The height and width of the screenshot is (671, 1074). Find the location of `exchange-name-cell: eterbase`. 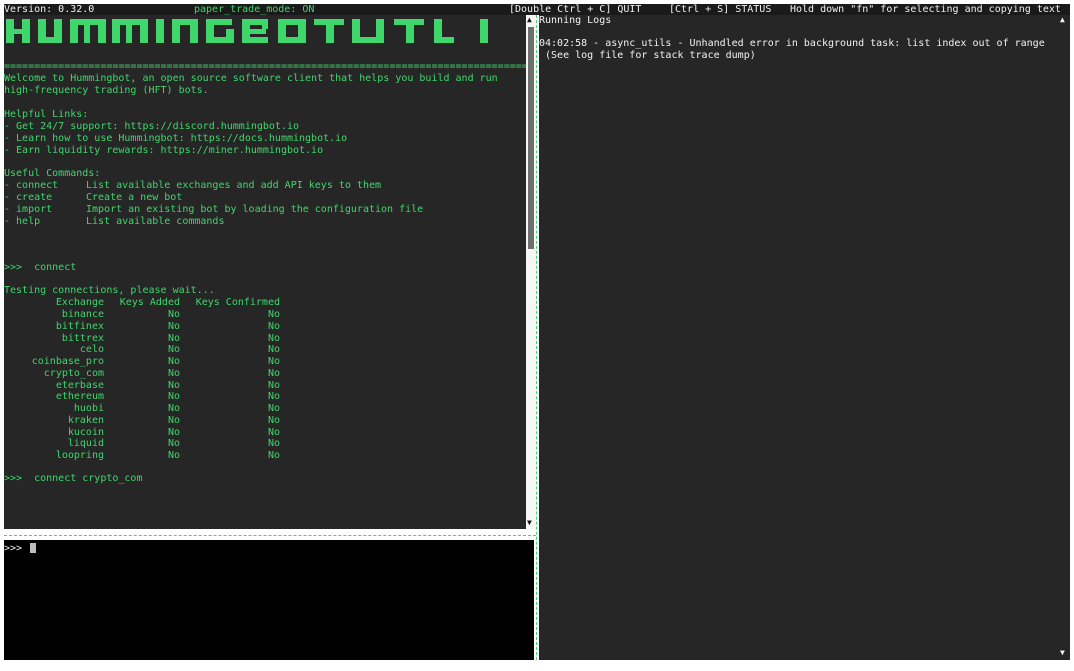

exchange-name-cell: eterbase is located at coordinates (79, 385).